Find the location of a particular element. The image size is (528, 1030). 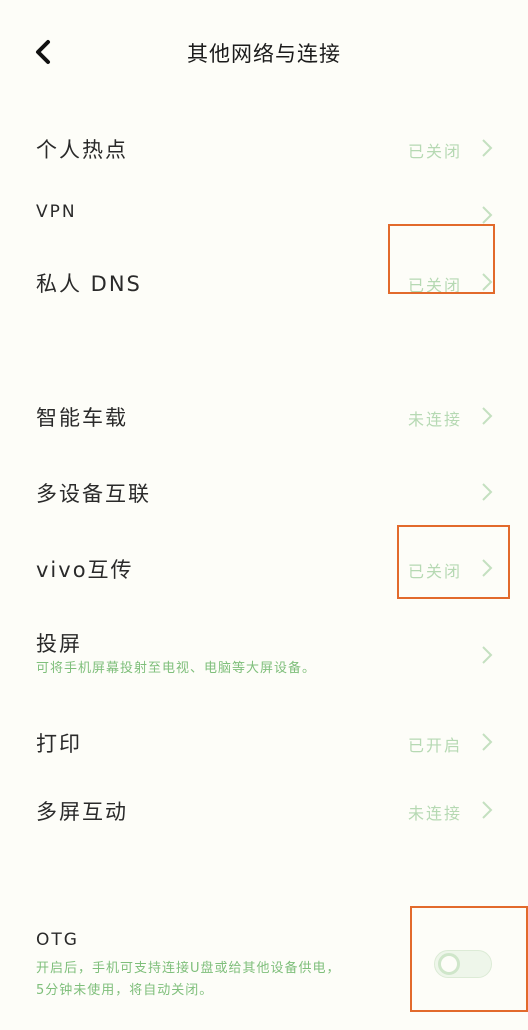

page-title: 其他网络与连接 is located at coordinates (264, 54).